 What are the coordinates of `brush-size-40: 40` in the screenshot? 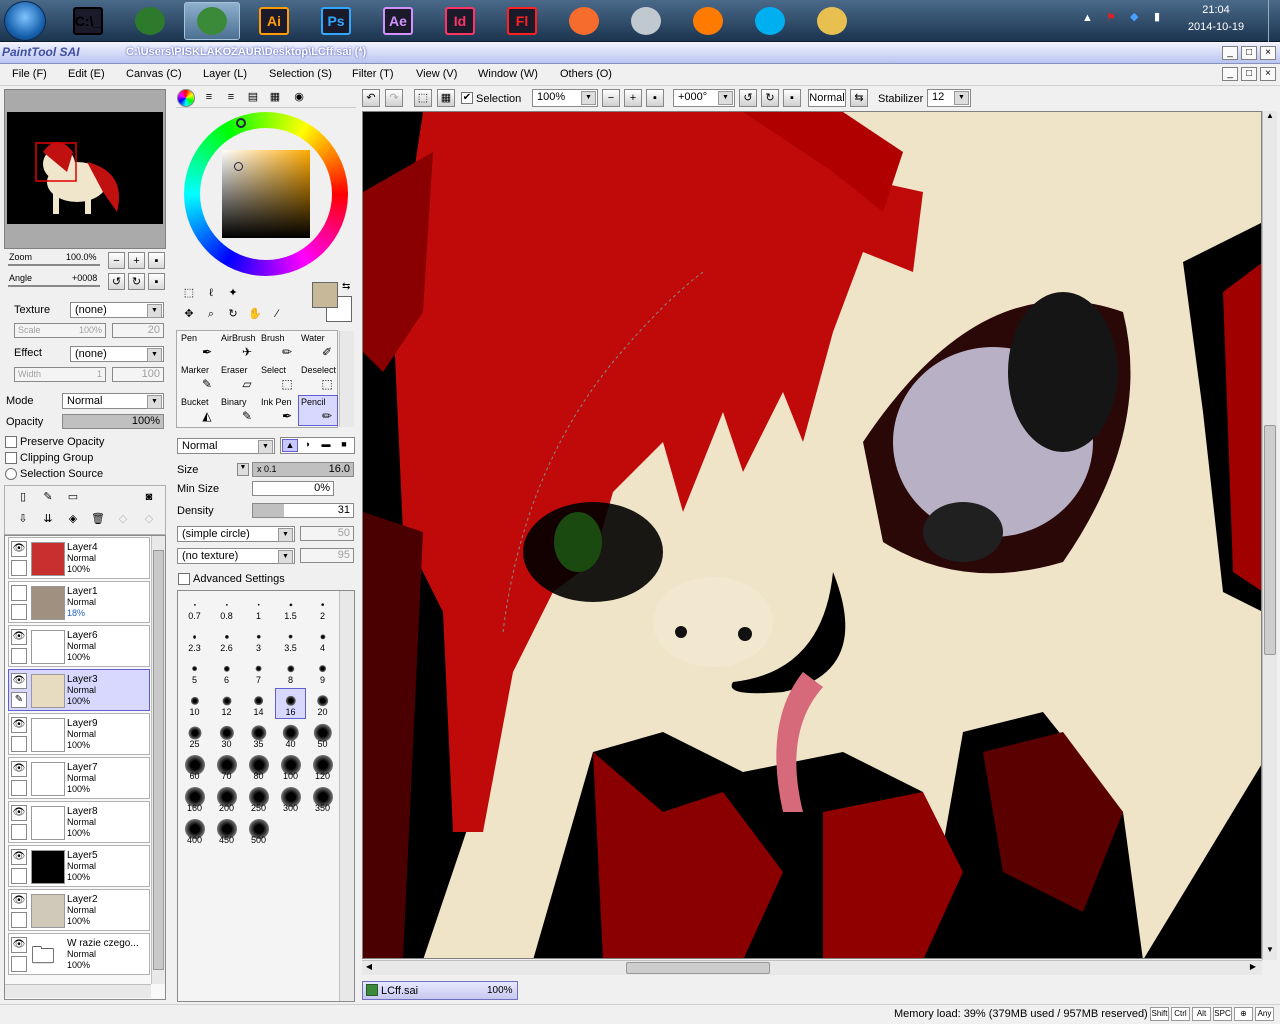 It's located at (290, 735).